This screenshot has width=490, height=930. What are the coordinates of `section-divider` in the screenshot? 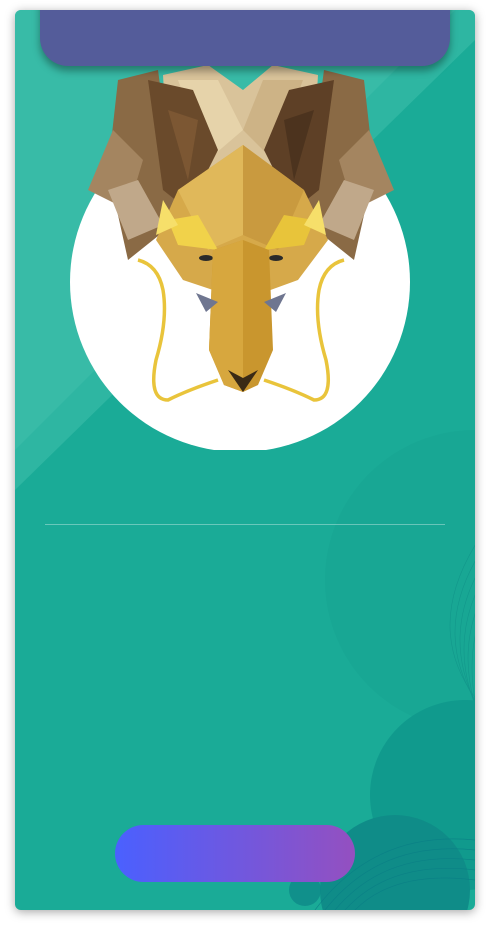 It's located at (245, 524).